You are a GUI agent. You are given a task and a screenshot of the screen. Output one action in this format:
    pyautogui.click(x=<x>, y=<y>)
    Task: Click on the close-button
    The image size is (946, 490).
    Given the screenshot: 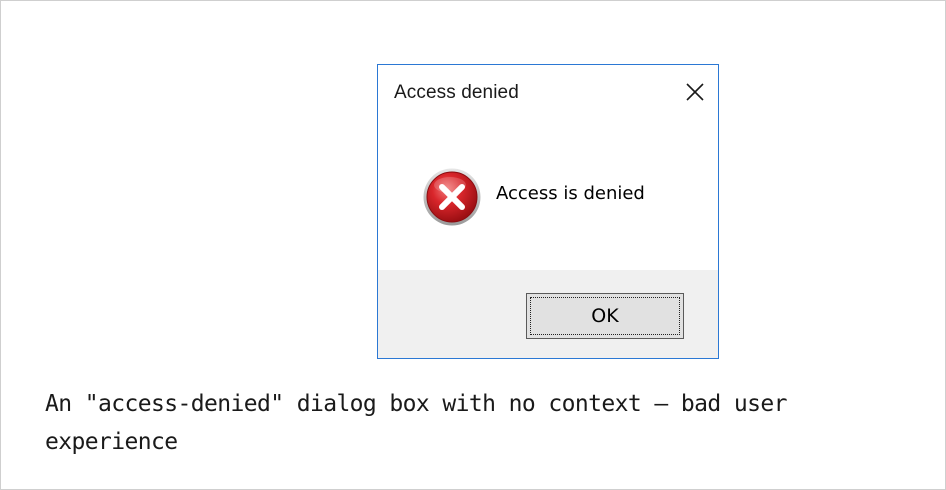 What is the action you would take?
    pyautogui.click(x=695, y=92)
    